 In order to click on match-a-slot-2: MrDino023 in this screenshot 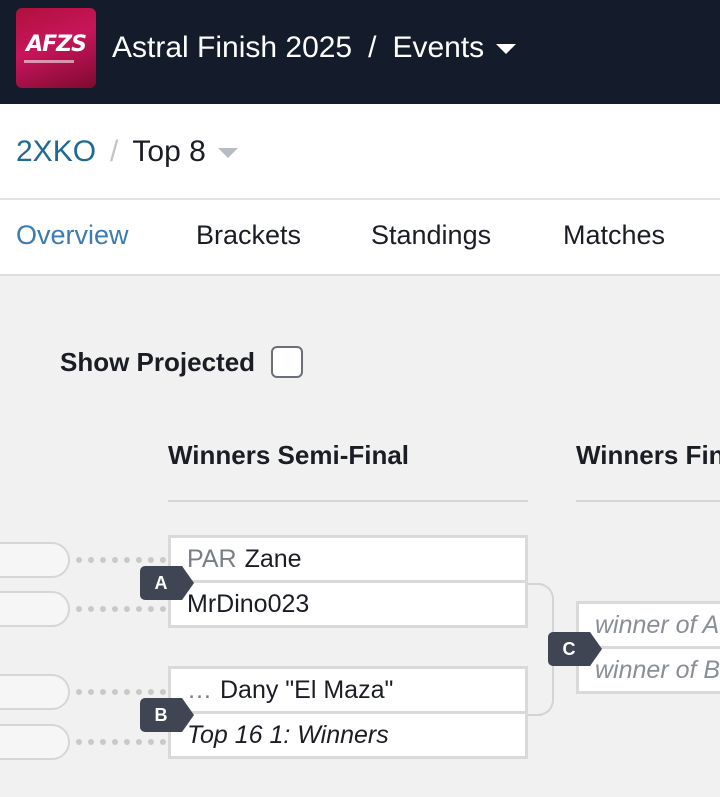, I will do `click(348, 604)`.